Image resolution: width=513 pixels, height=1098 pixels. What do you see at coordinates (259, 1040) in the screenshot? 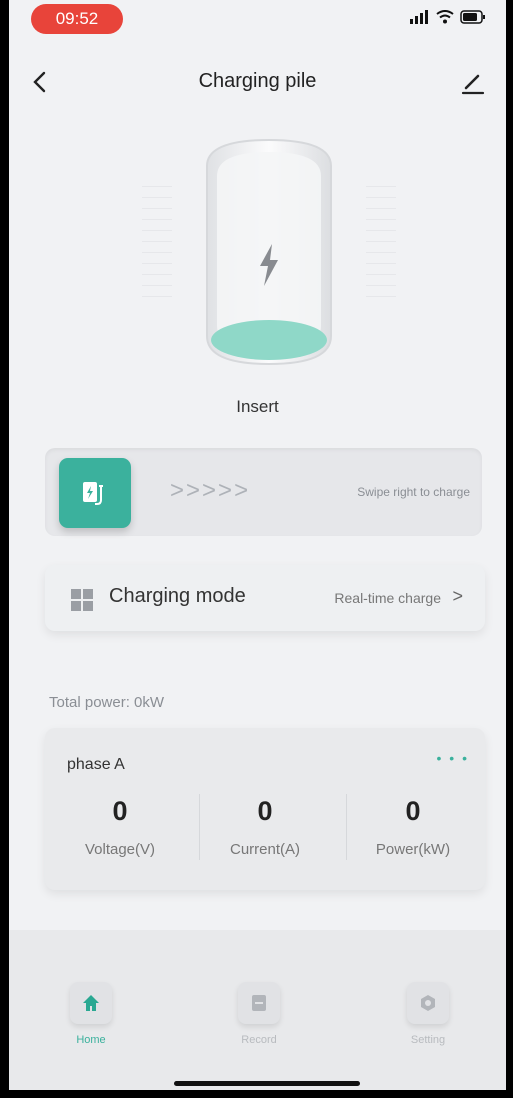
I see `tab-label: Record` at bounding box center [259, 1040].